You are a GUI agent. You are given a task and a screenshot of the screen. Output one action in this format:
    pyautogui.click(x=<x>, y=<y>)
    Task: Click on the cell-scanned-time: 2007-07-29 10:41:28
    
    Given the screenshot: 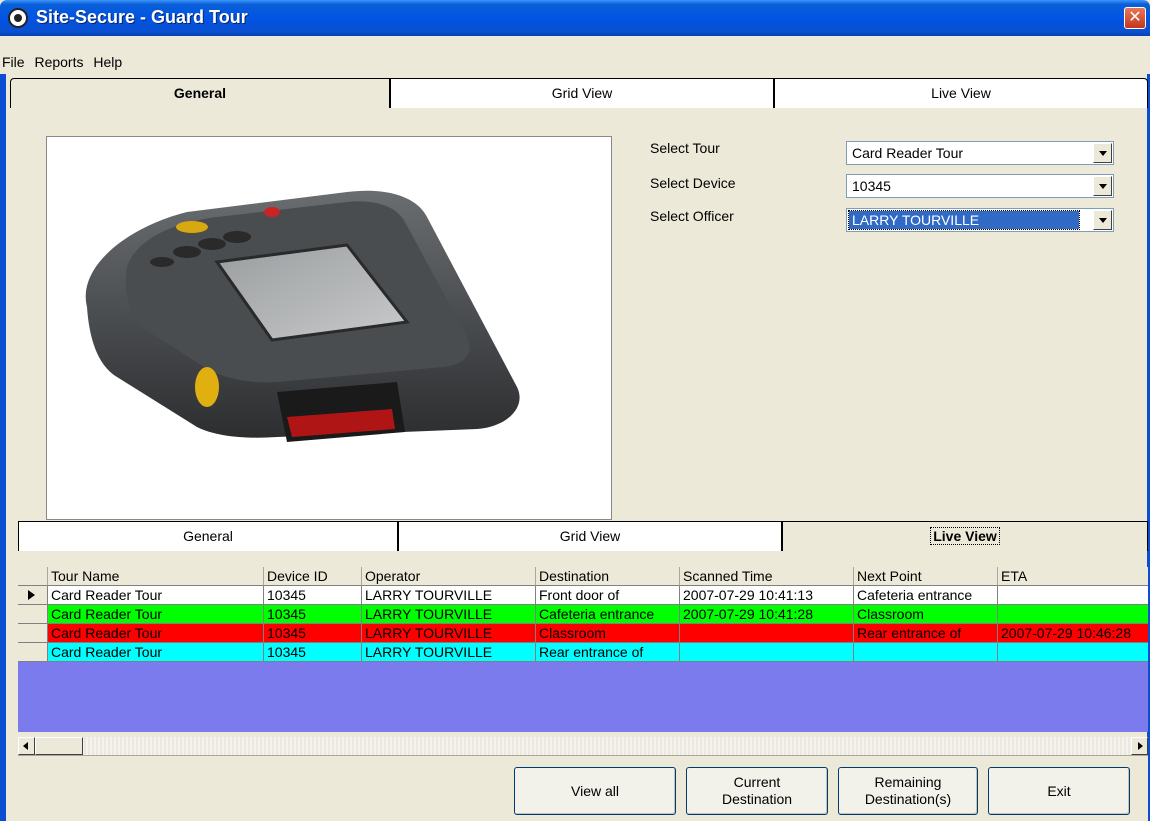 What is the action you would take?
    pyautogui.click(x=767, y=614)
    